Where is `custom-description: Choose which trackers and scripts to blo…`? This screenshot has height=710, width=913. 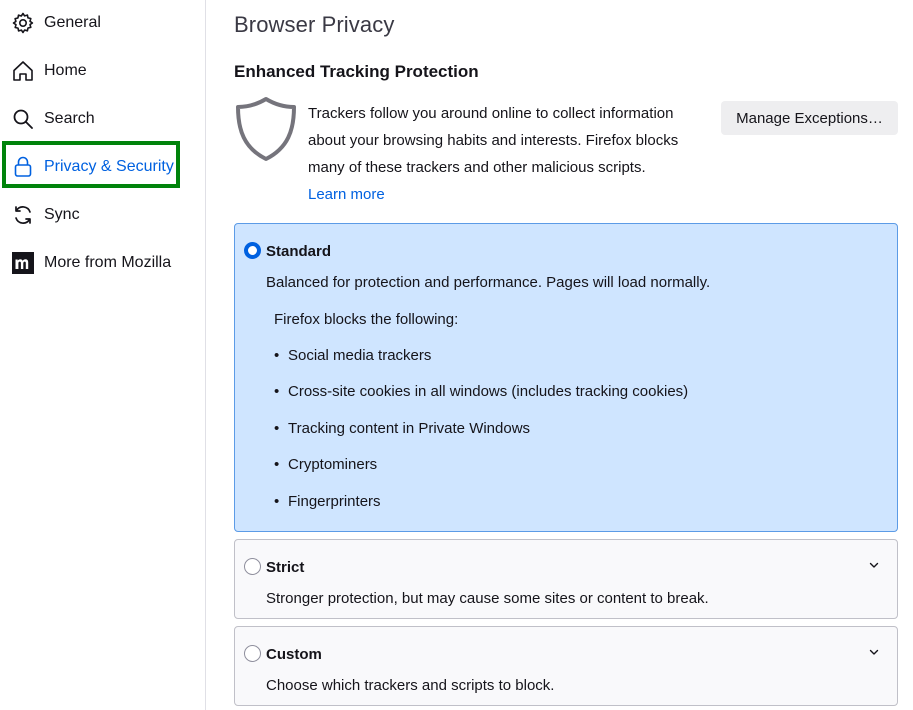 custom-description: Choose which trackers and scripts to blo… is located at coordinates (410, 685).